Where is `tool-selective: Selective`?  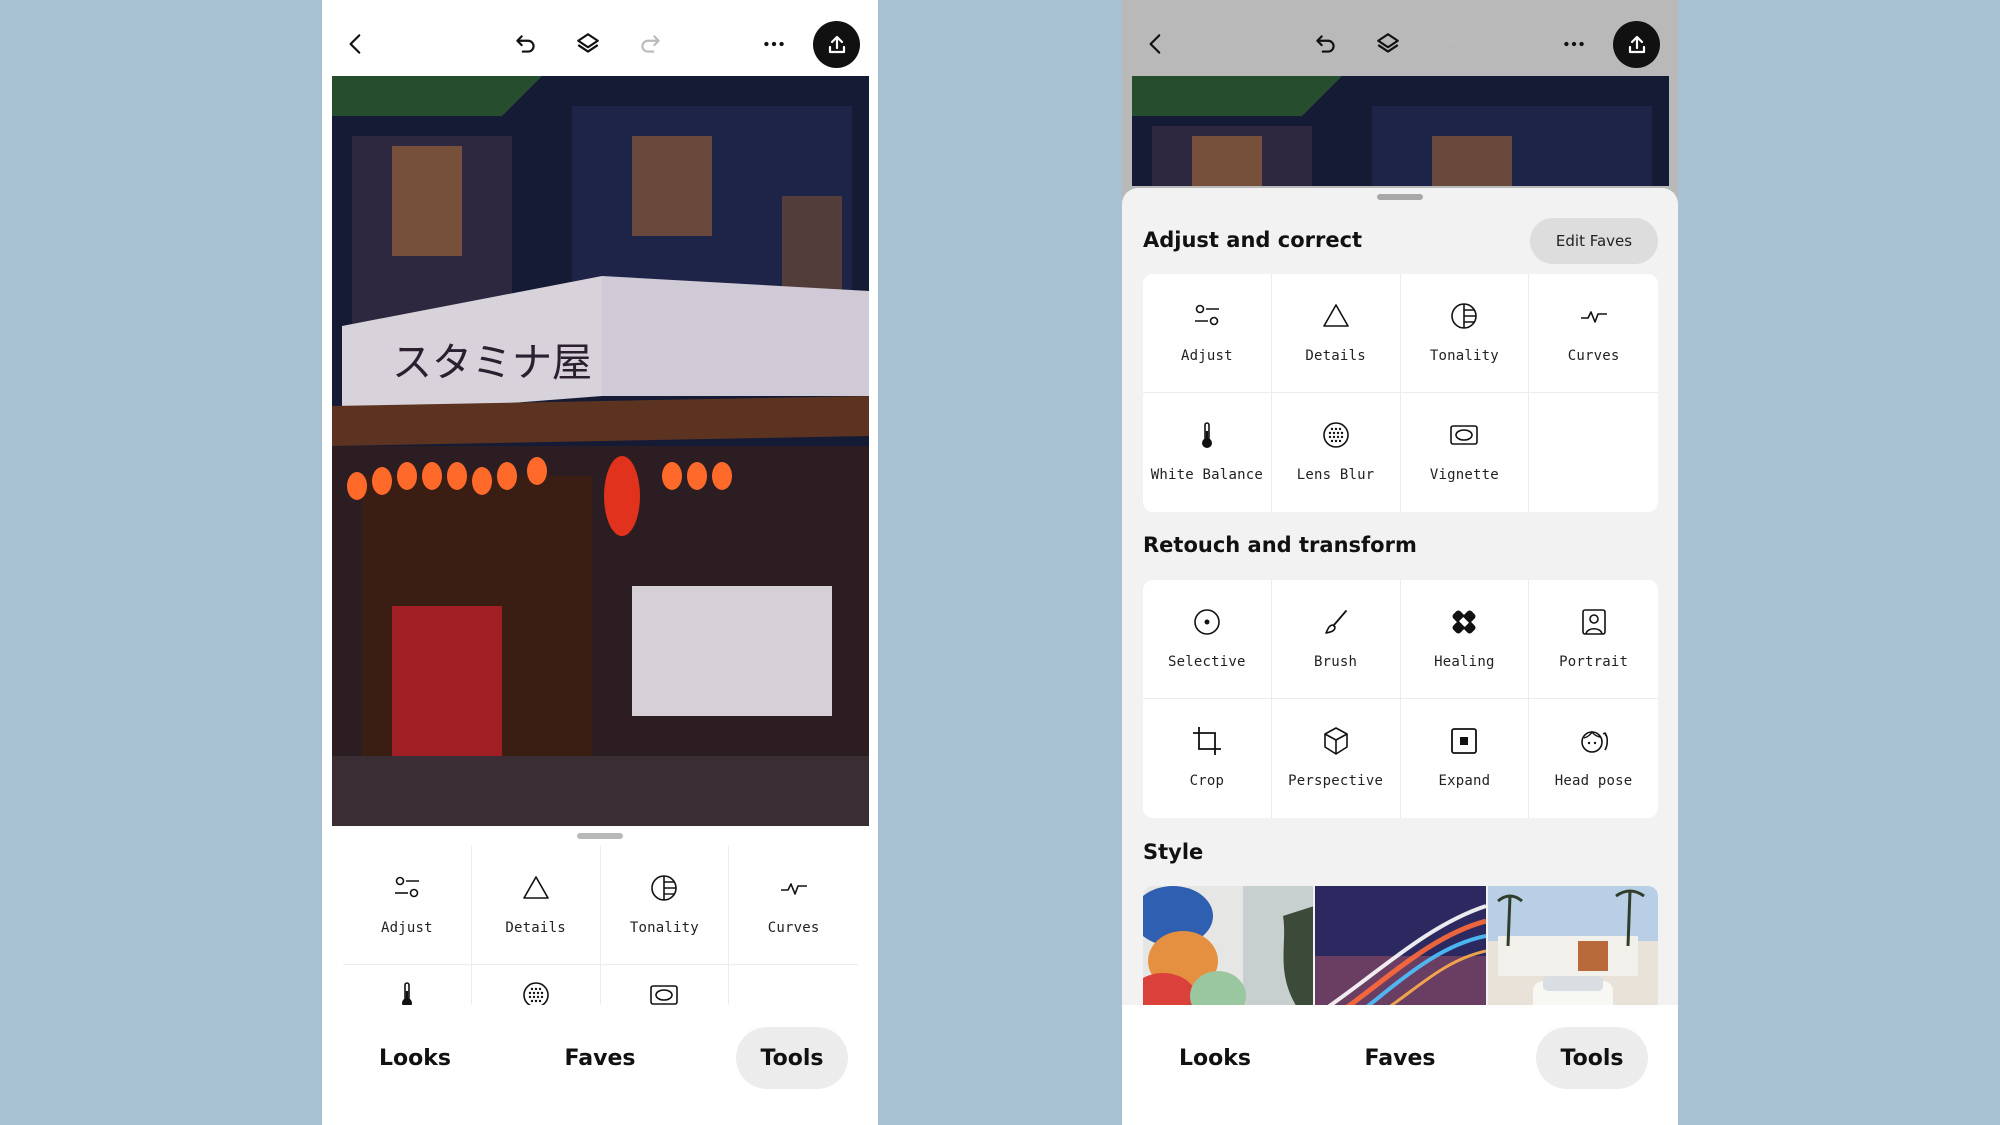 tool-selective: Selective is located at coordinates (1207, 639).